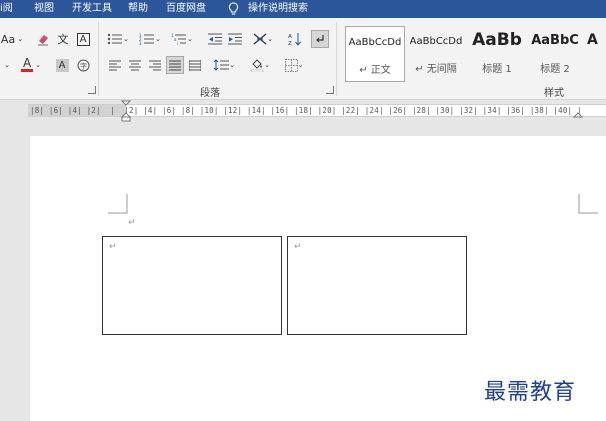 The image size is (606, 421). I want to click on line-spacing-icon, so click(221, 65).